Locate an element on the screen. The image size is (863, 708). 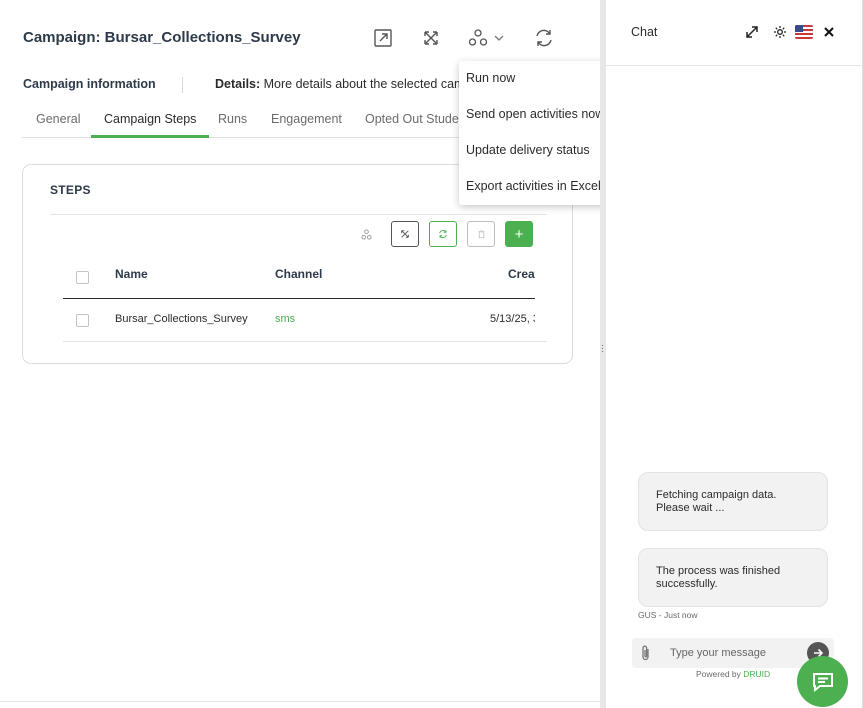
menu-item-update-delivery-status: Update delivery status is located at coordinates (528, 150).